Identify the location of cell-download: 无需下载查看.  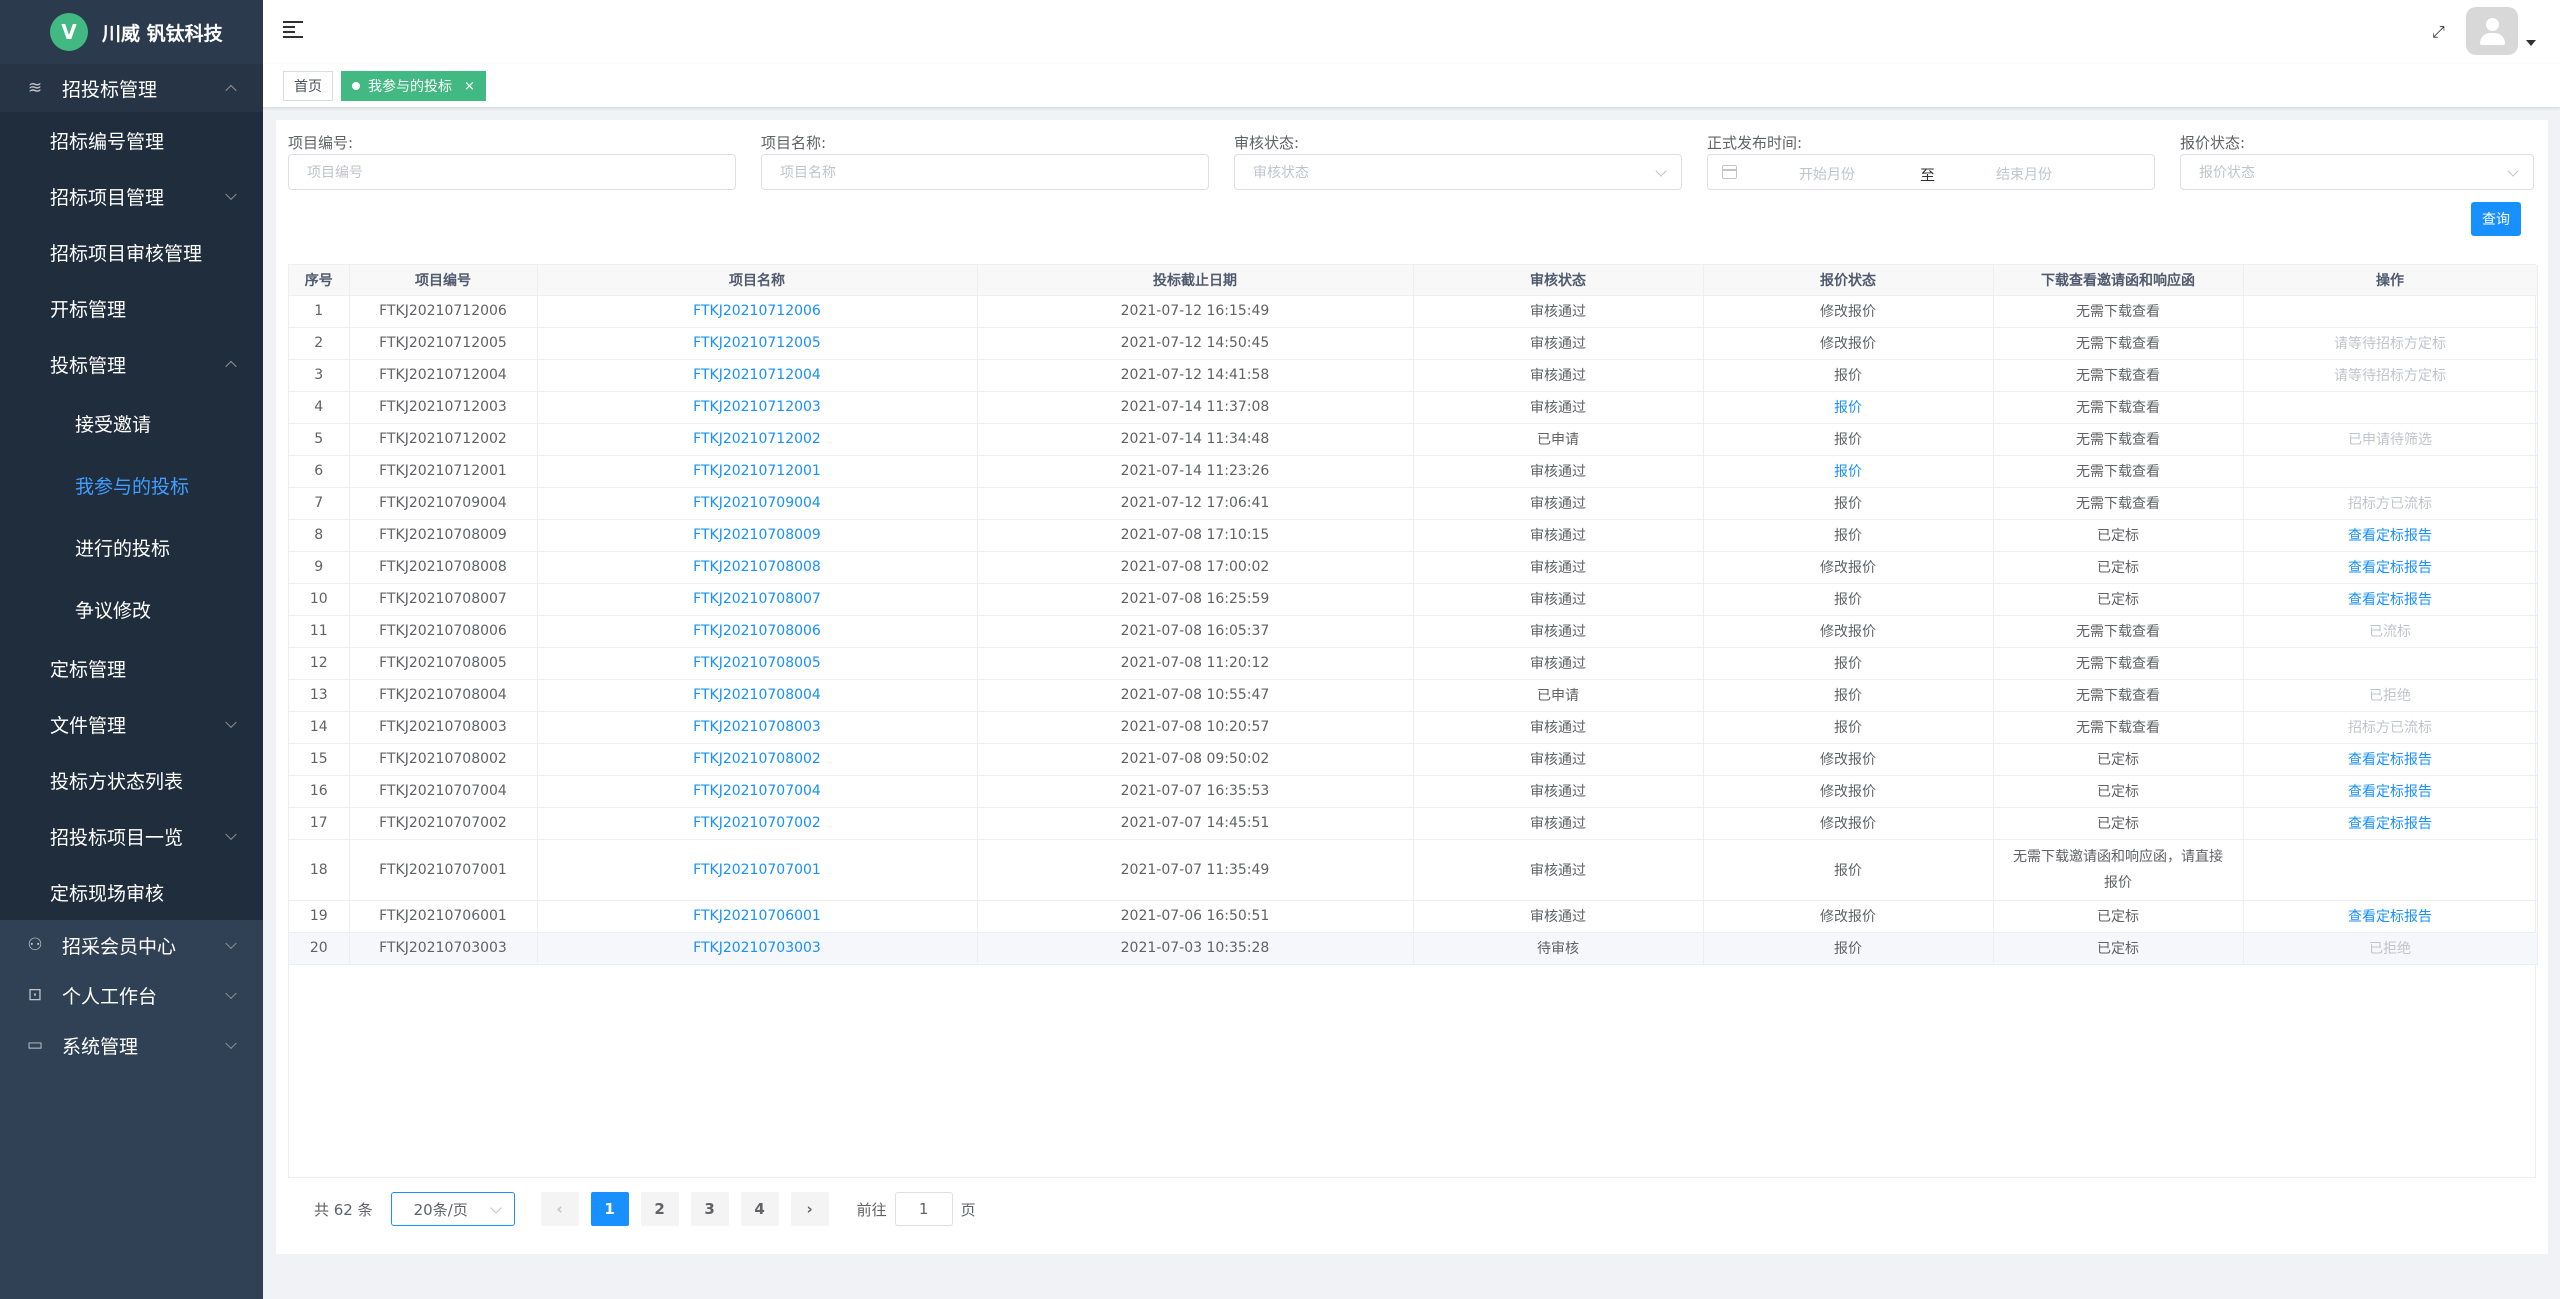
(2118, 727).